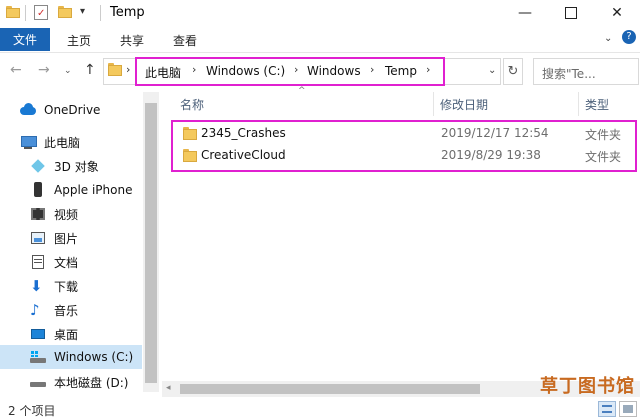 The width and height of the screenshot is (640, 420). I want to click on sidebar-item-label: 图片, so click(66, 238).